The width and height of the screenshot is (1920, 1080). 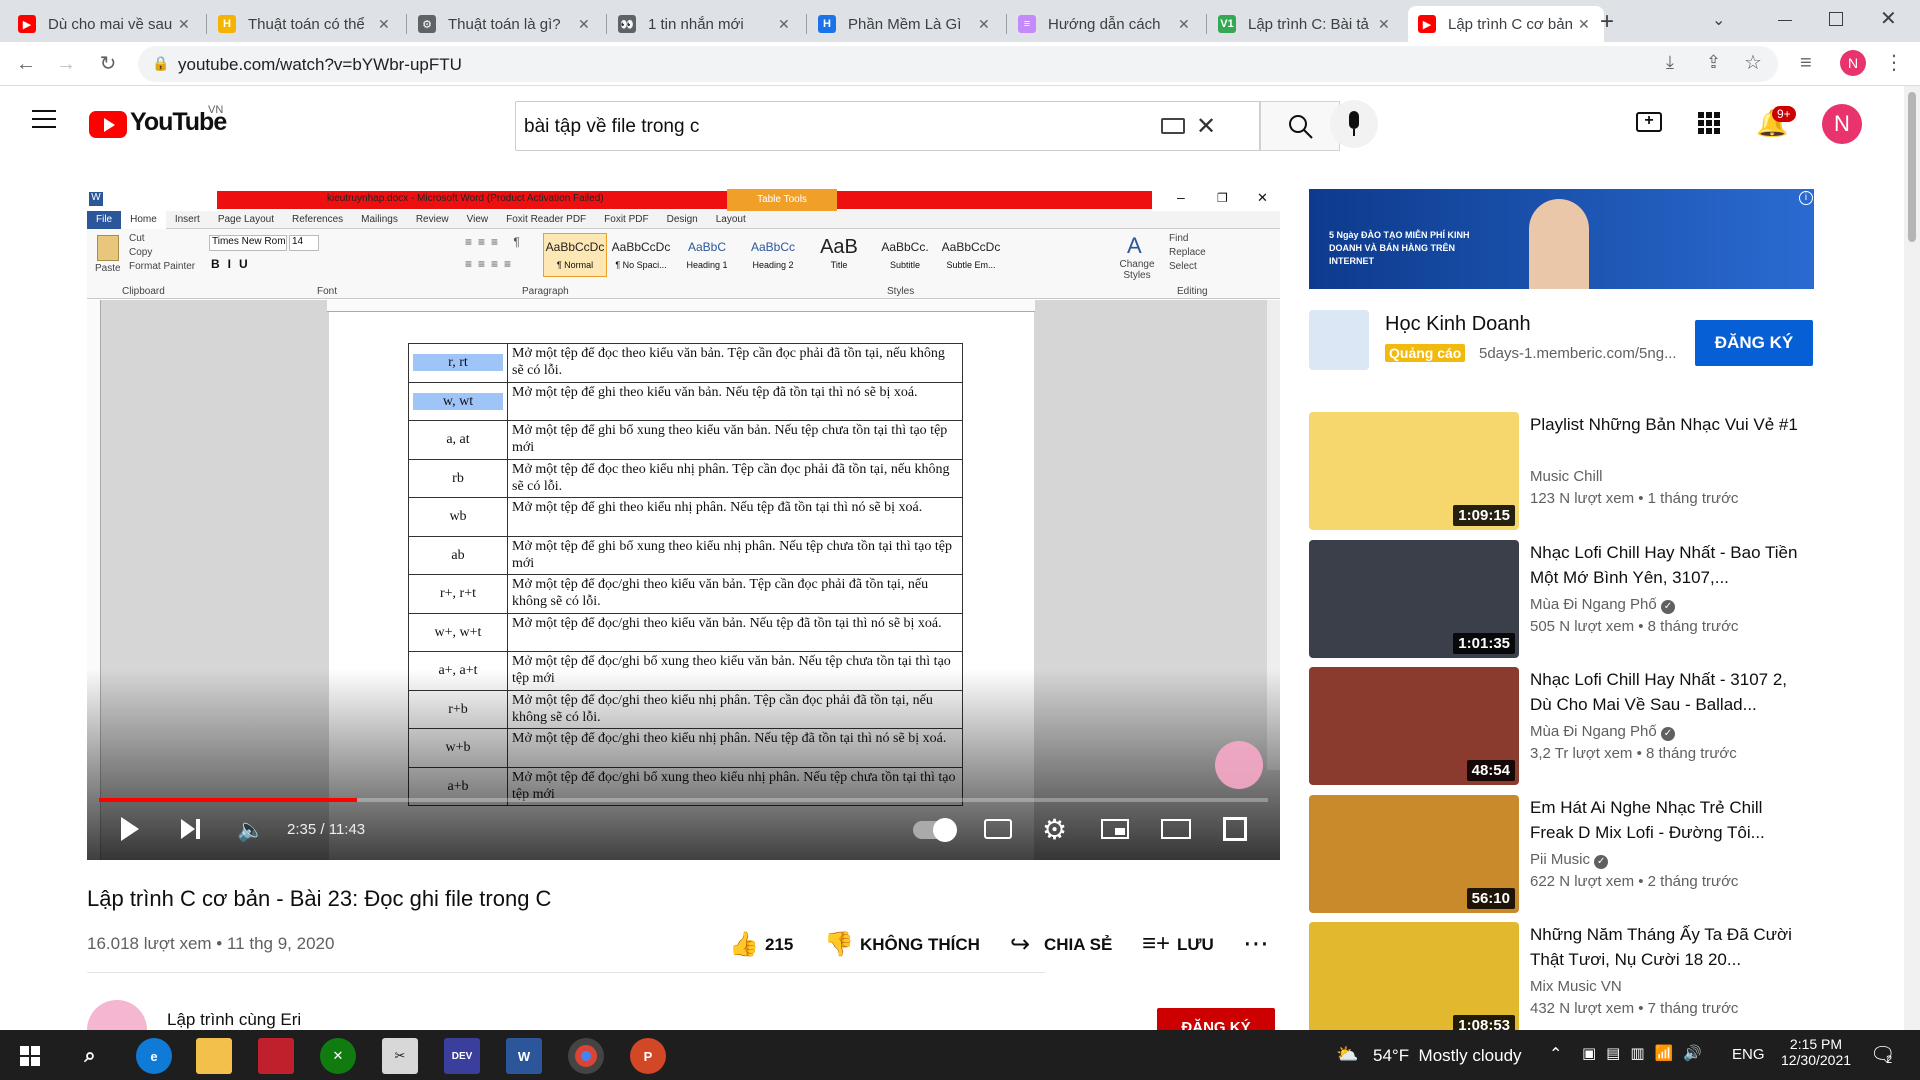 I want to click on weather-text: 54°F Mostly cloudy, so click(x=1447, y=1056).